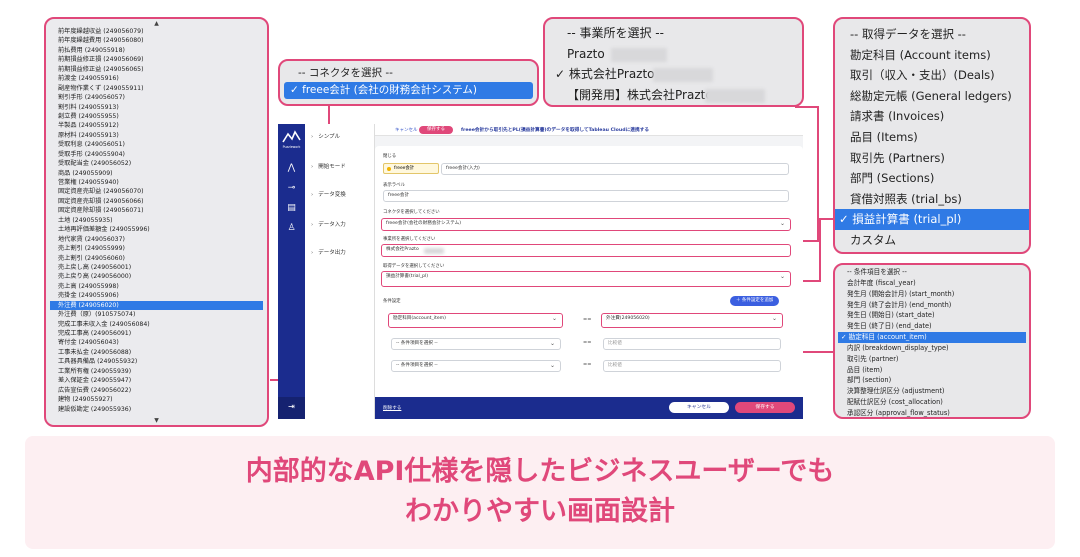  What do you see at coordinates (161, 59) in the screenshot?
I see `account-option: 前期損益修正損 (249056069)` at bounding box center [161, 59].